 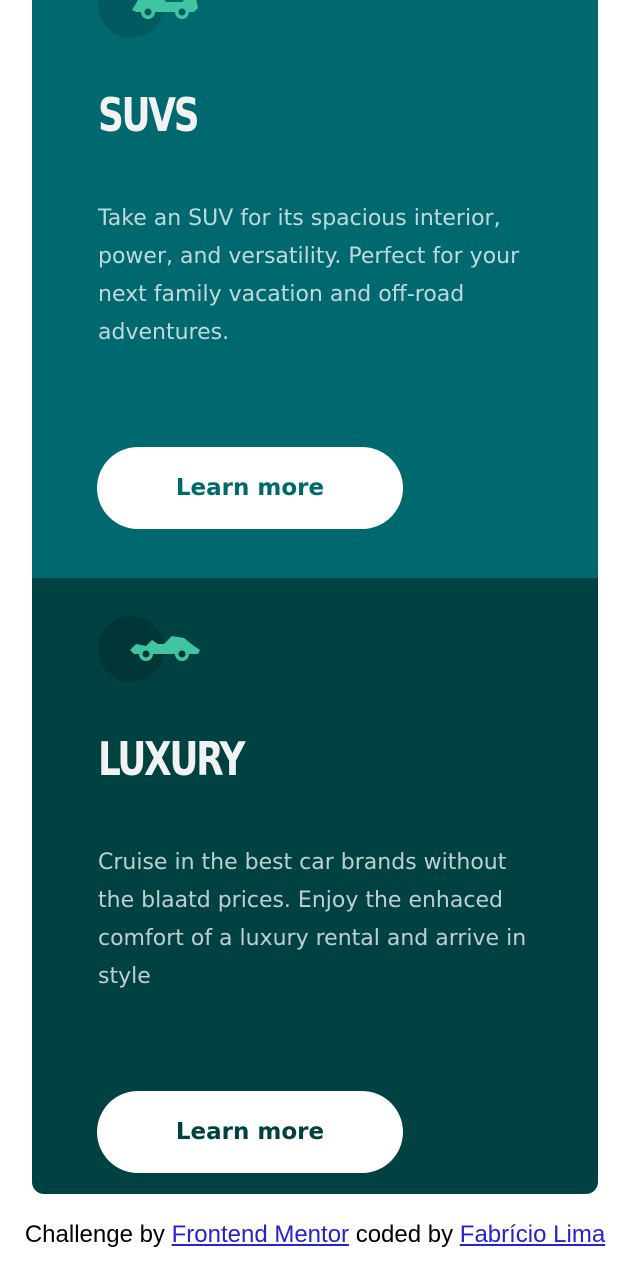 I want to click on luxury-car-icon-glyph, so click(x=165, y=648).